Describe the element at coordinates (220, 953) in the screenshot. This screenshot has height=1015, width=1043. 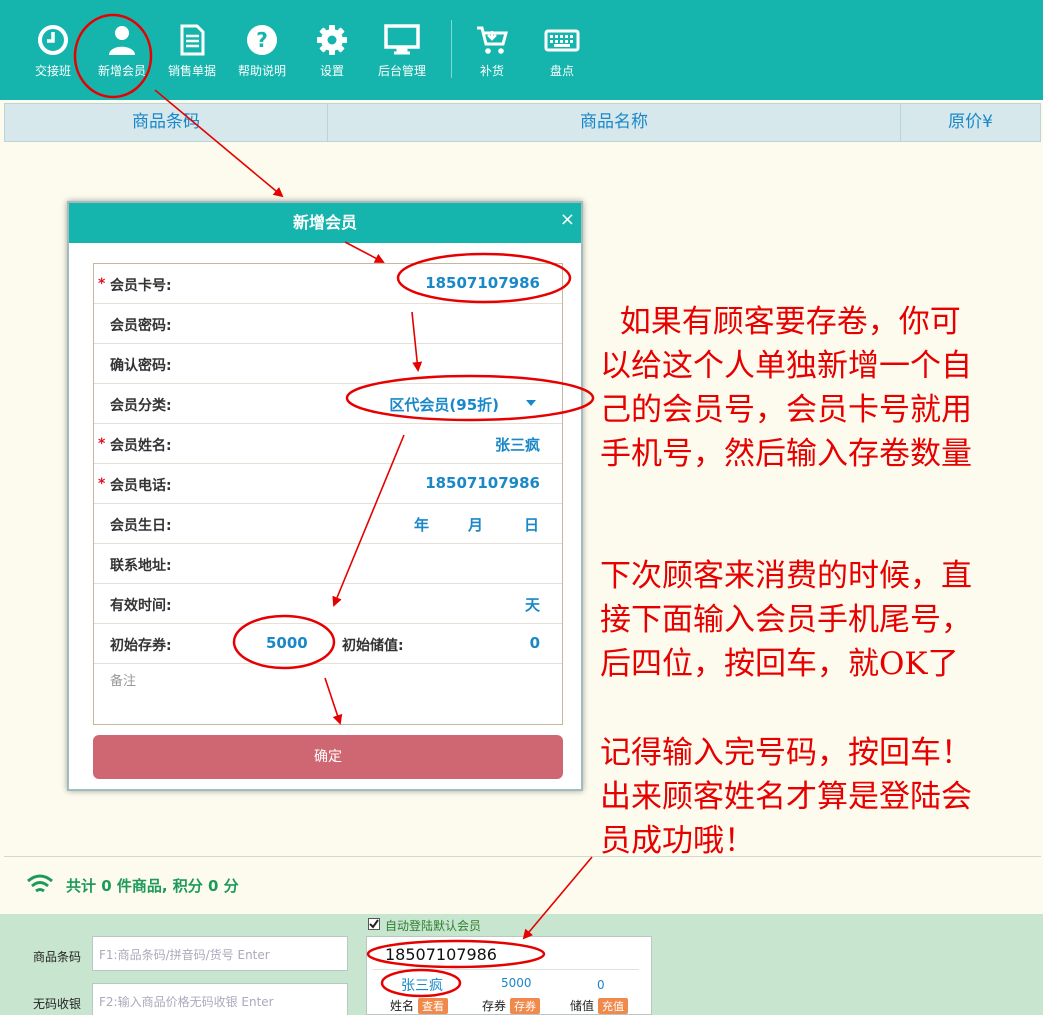
I see `barcode-input: F1:商品条码/拼音码/货号 Enter` at that location.